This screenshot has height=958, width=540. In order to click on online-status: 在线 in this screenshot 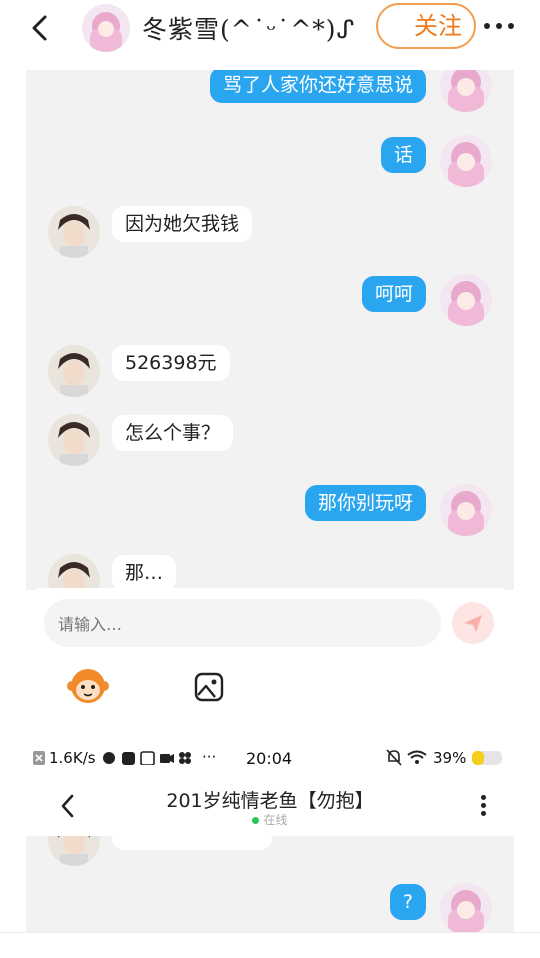, I will do `click(270, 819)`.